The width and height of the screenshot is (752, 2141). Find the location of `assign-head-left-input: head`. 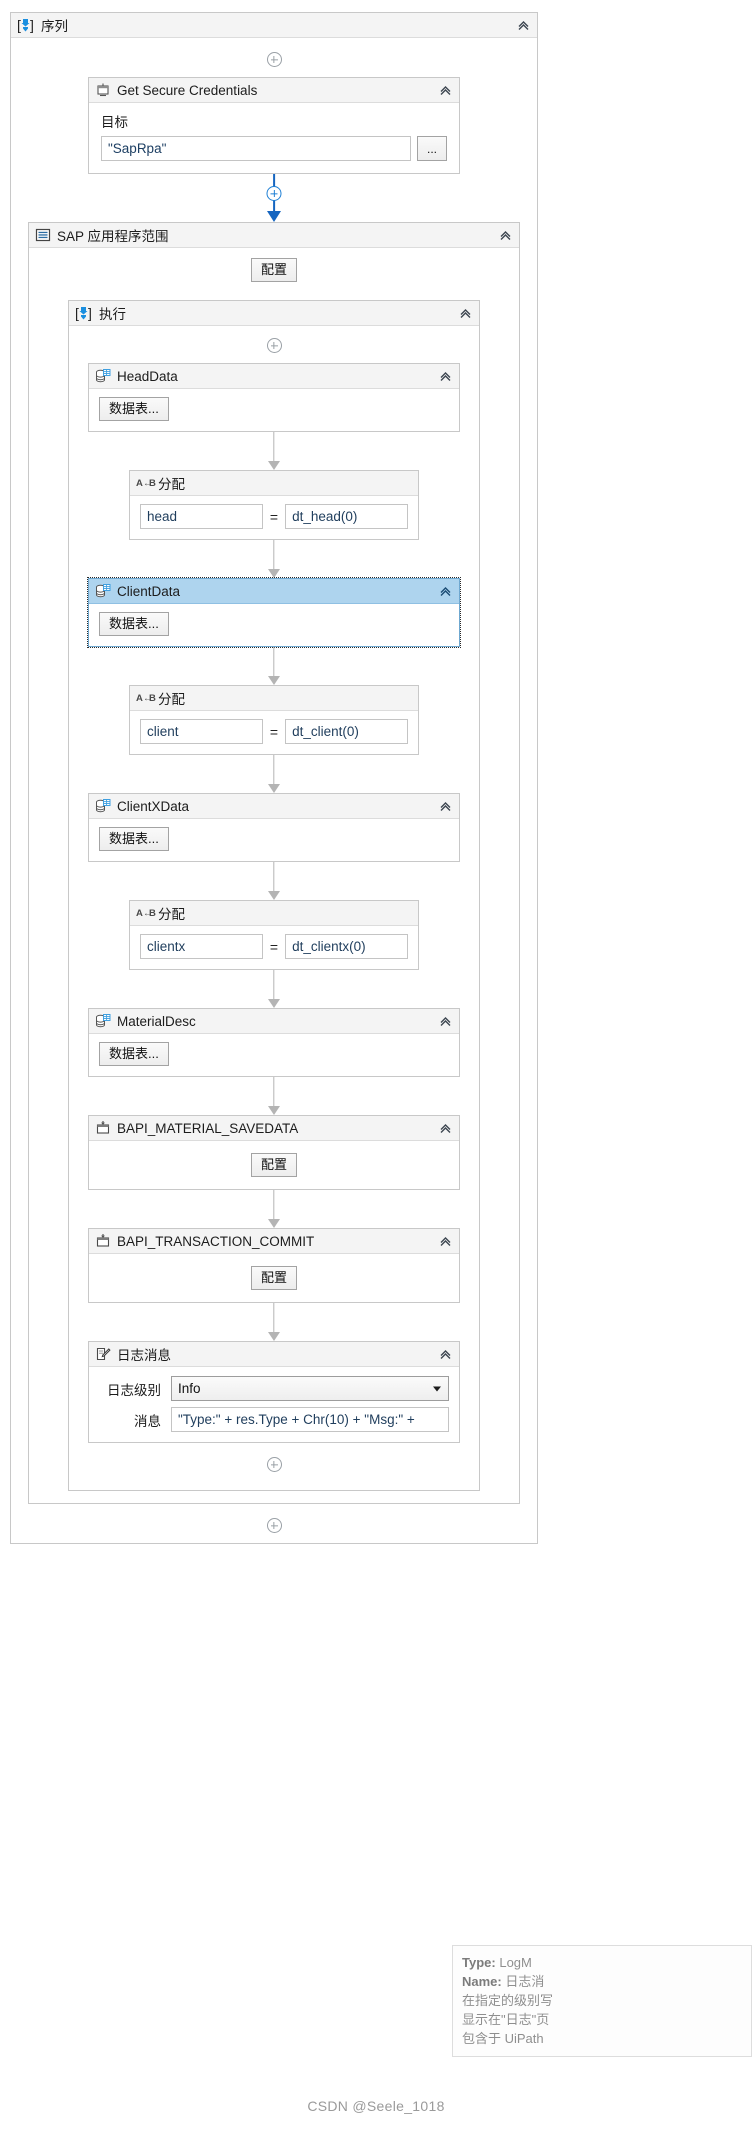

assign-head-left-input: head is located at coordinates (201, 516).